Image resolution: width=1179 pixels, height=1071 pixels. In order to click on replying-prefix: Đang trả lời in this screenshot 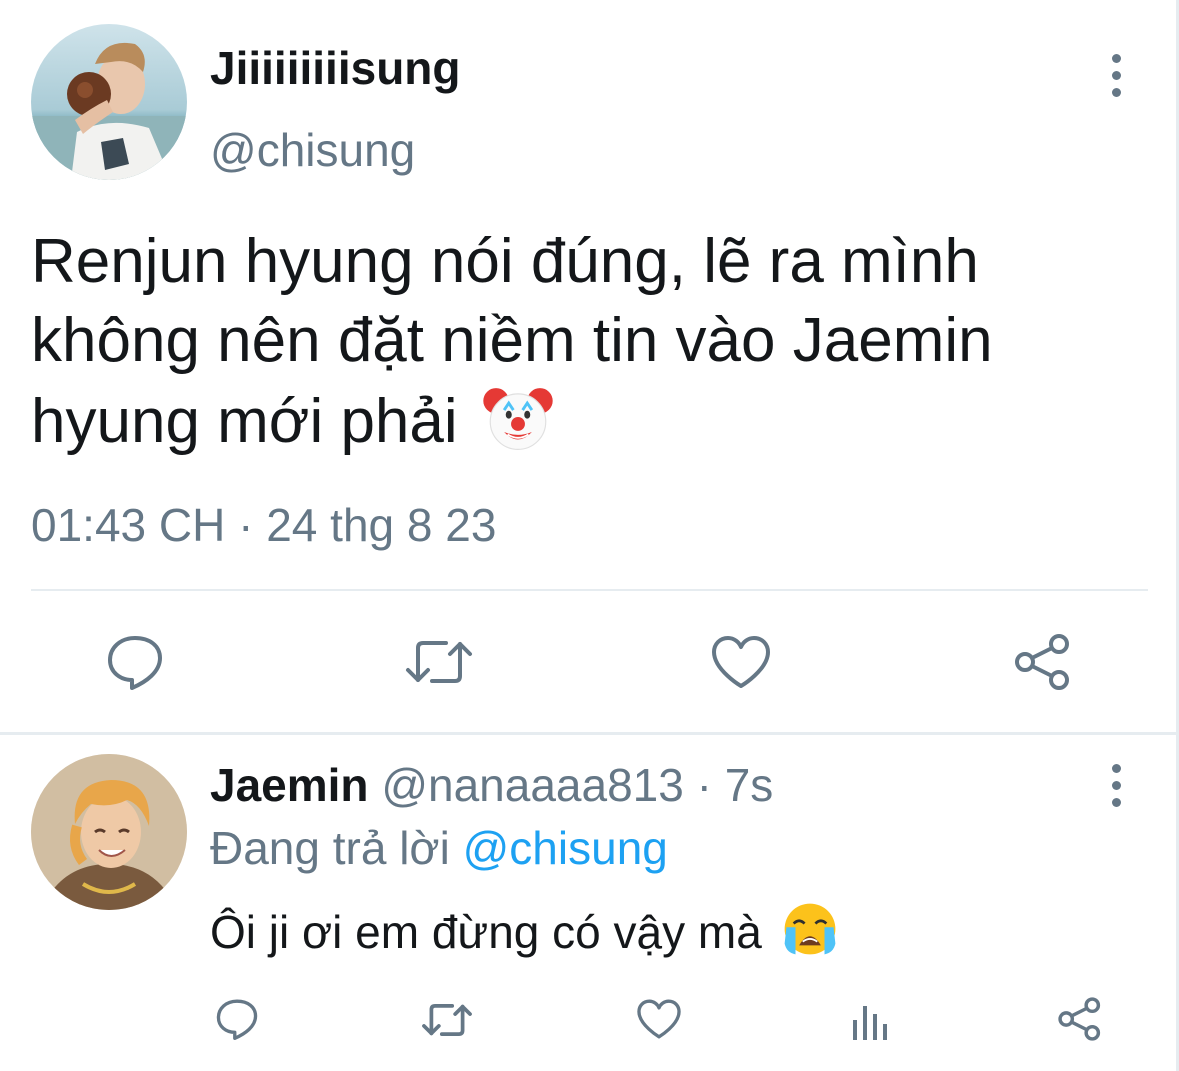, I will do `click(330, 848)`.